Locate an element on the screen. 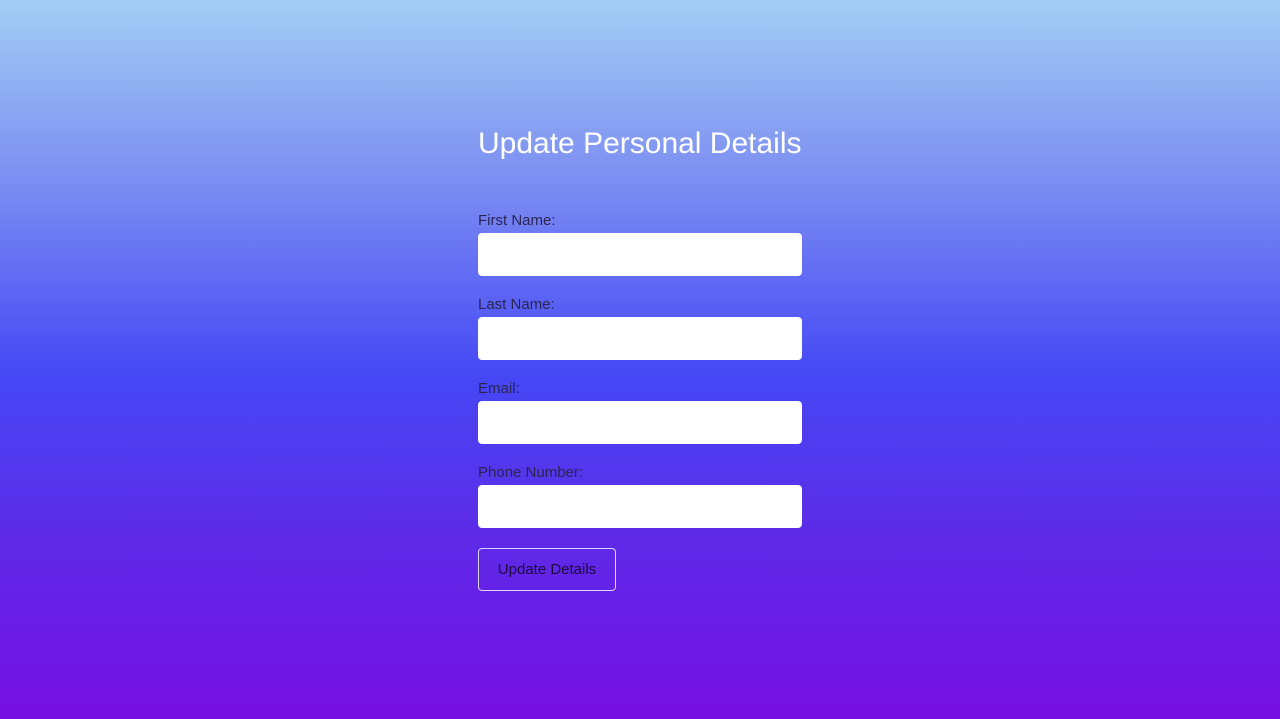  last-name-field: Last Name: is located at coordinates (640, 328).